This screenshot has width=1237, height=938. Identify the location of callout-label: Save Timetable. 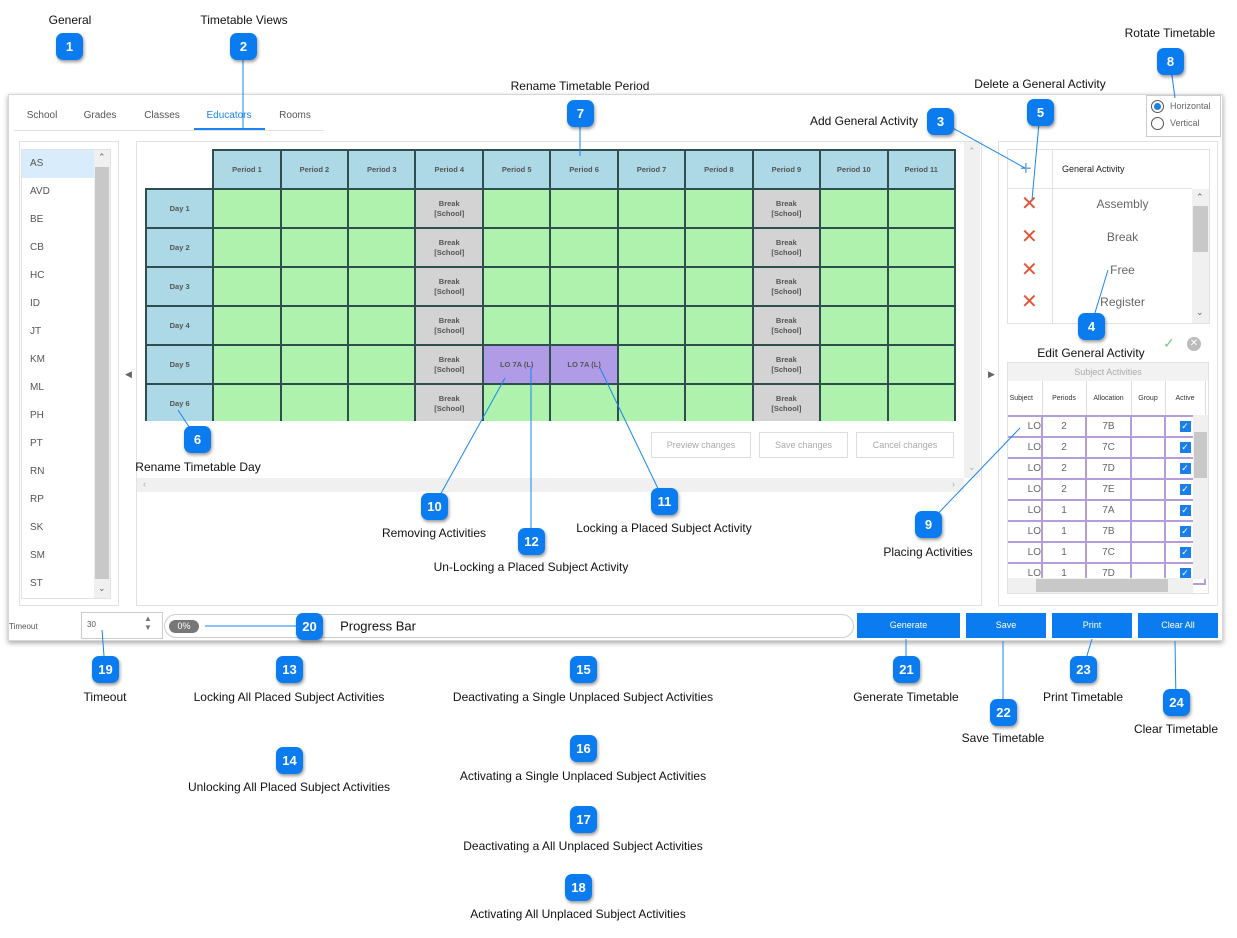
(1003, 738).